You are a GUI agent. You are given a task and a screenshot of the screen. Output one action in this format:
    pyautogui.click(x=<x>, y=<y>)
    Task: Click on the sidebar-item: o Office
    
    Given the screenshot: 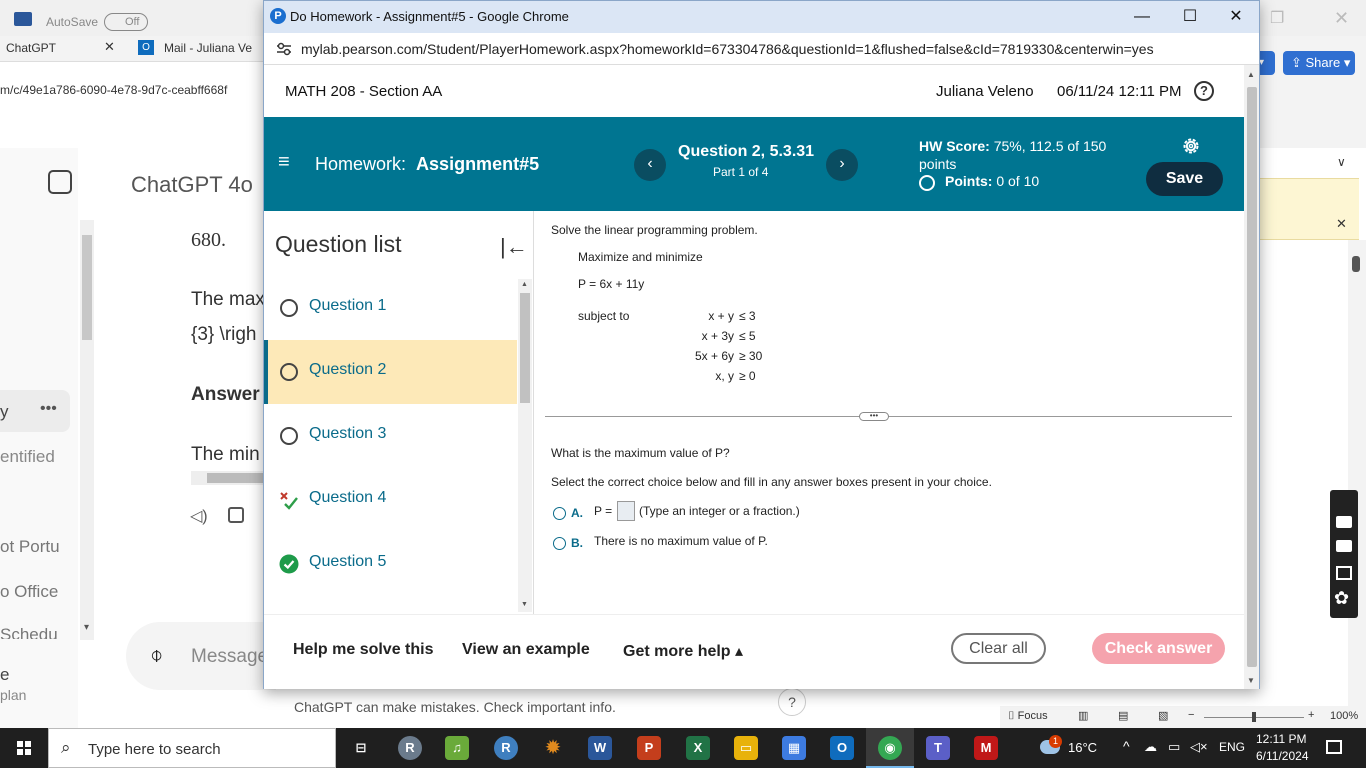 What is the action you would take?
    pyautogui.click(x=29, y=592)
    